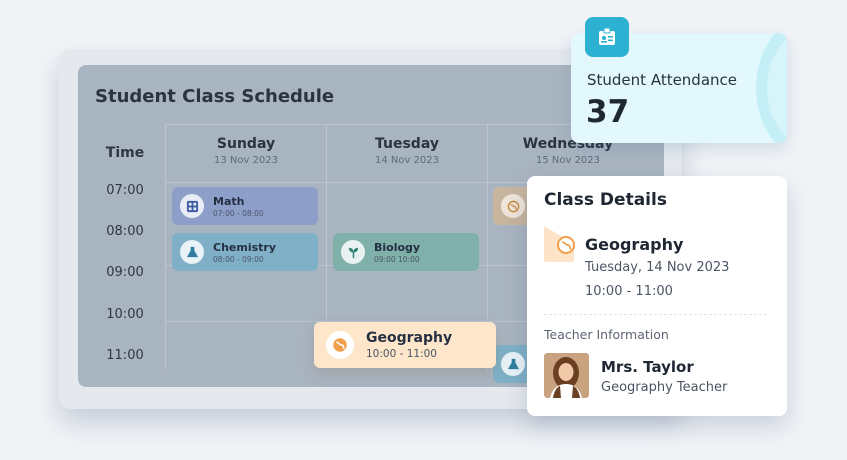  I want to click on class-event-chemistry: Chemistry 08:00 - 09:00, so click(245, 252).